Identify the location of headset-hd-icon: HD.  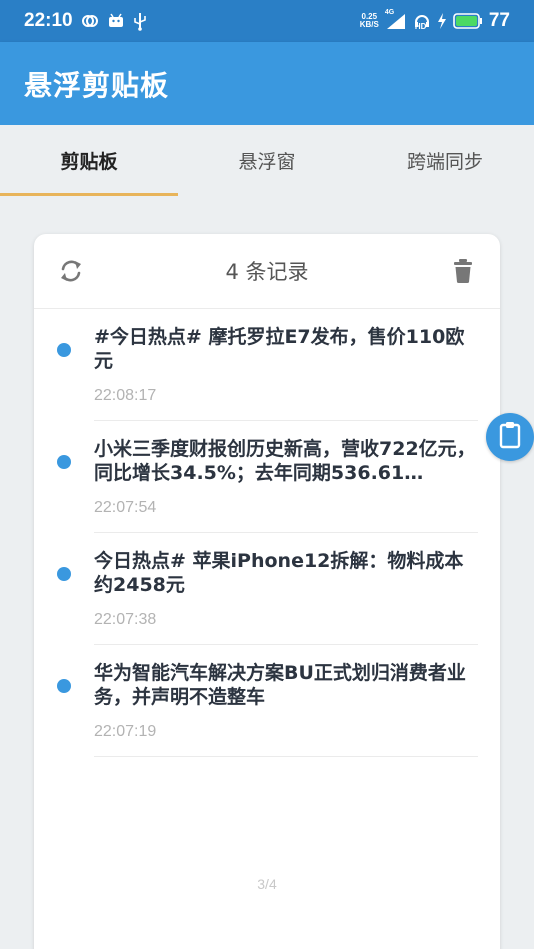
(422, 21).